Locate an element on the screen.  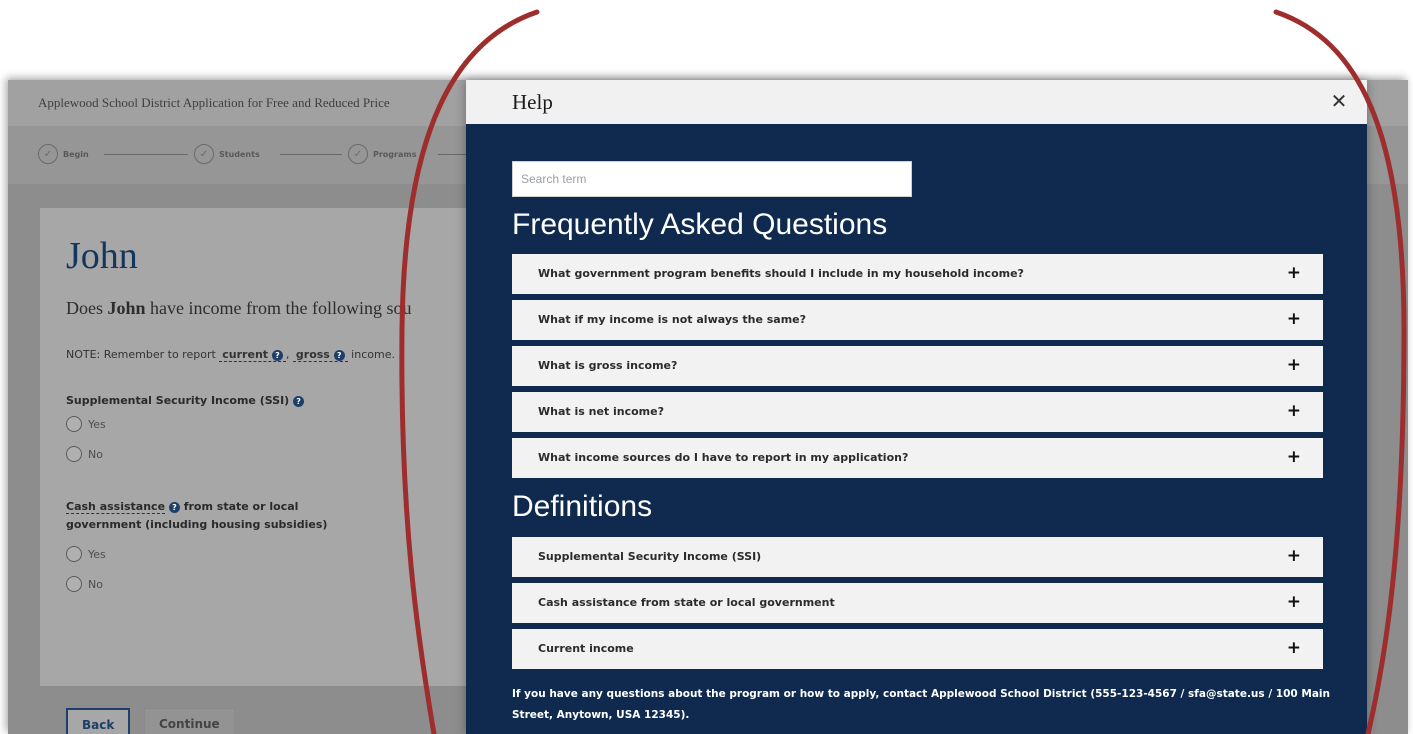
close-icon: ✕ is located at coordinates (1339, 101).